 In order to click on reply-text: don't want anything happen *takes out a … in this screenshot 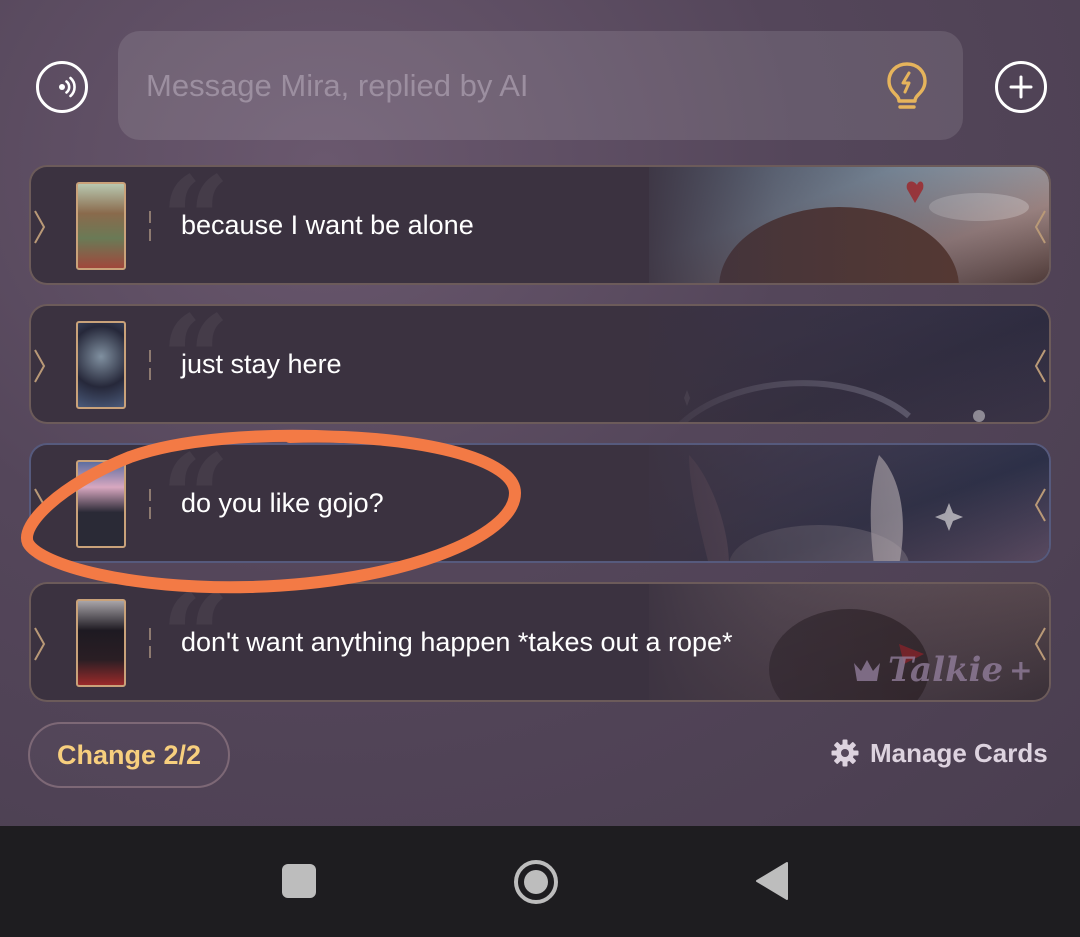, I will do `click(457, 641)`.